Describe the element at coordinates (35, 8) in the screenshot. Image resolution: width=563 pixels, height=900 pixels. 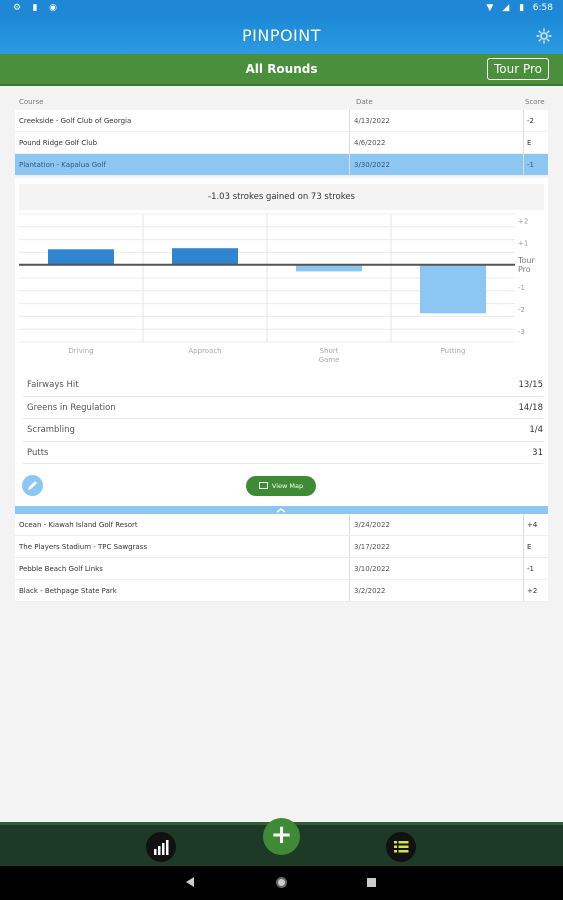
I see `sd-card-icon: ▮` at that location.